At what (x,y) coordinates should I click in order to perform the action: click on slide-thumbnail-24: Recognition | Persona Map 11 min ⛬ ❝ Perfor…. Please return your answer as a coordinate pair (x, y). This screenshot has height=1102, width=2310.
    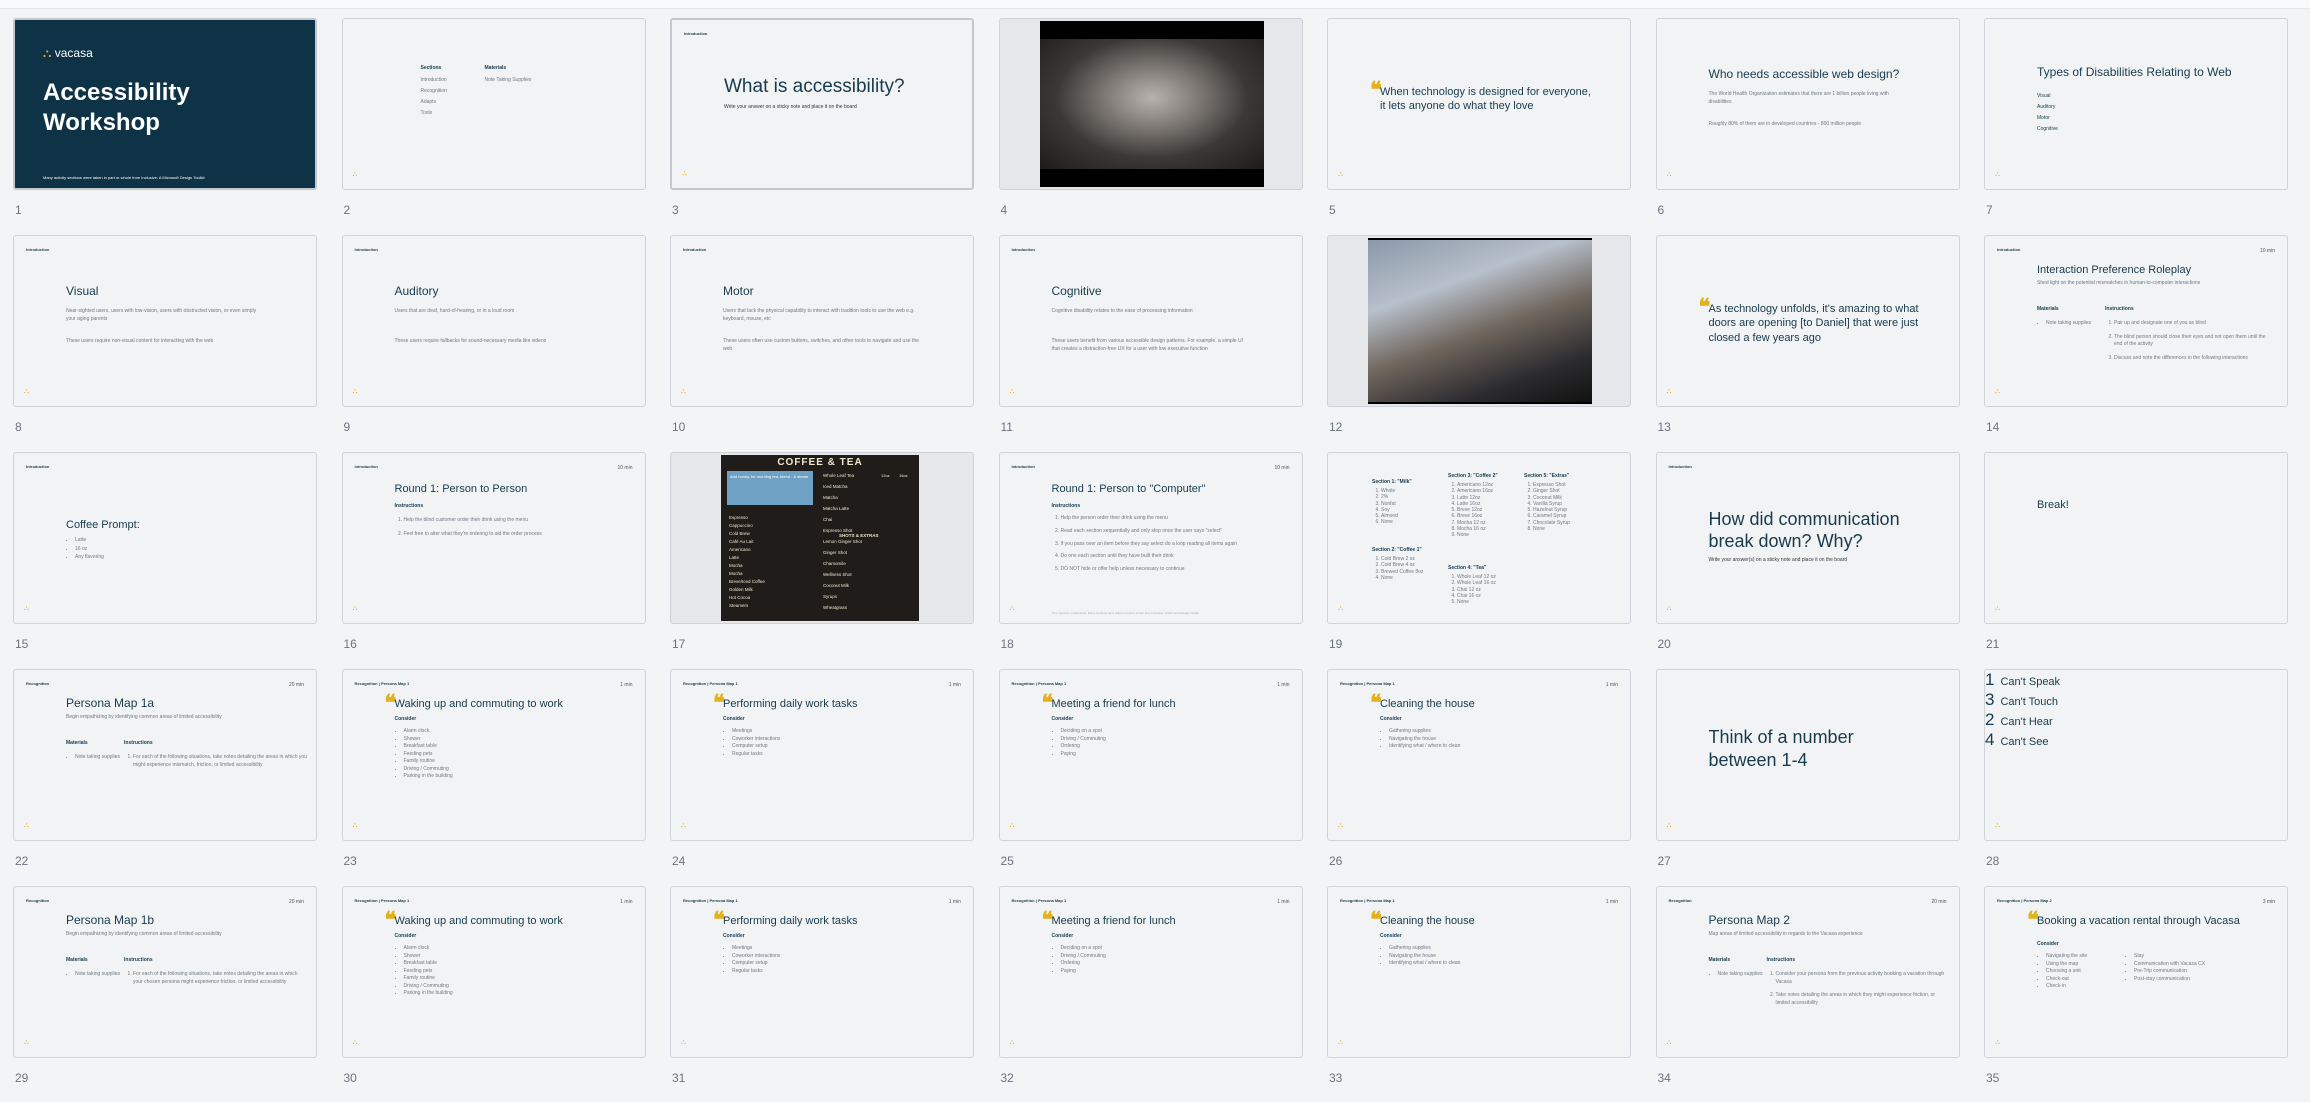
    Looking at the image, I should click on (823, 777).